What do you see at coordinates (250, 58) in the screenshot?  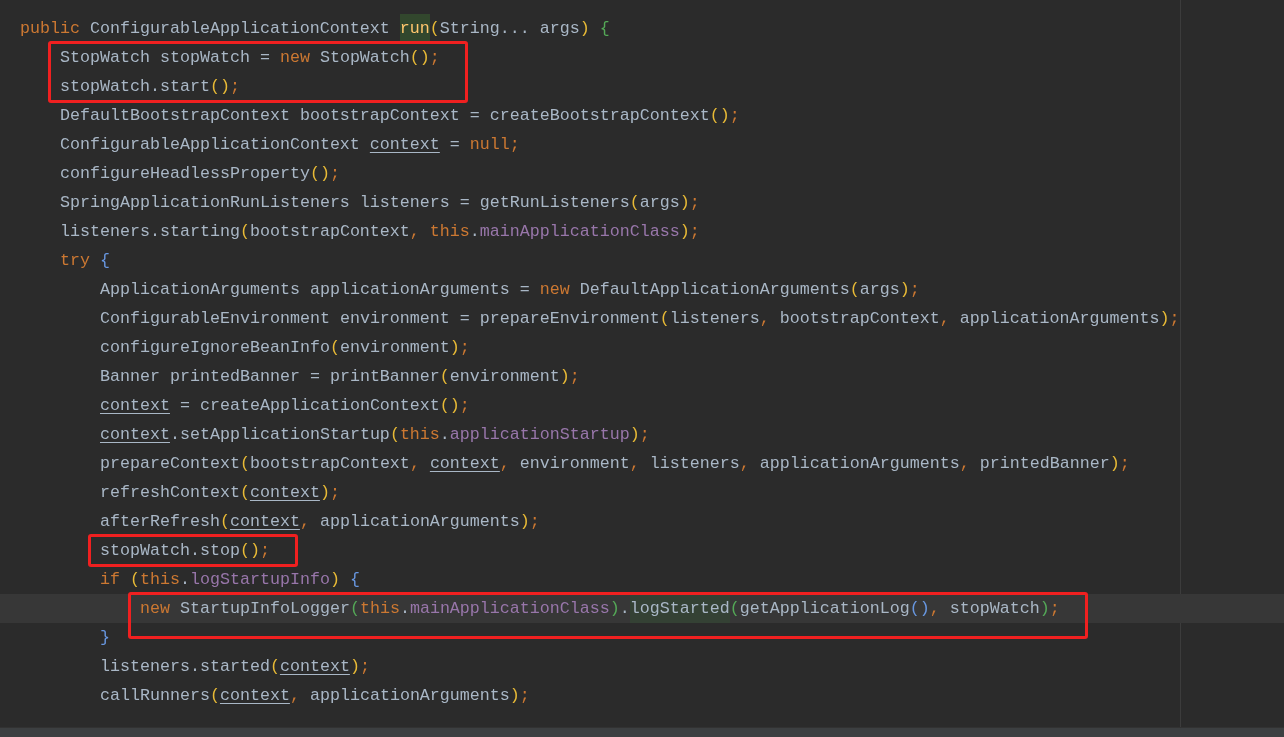 I see `code-line: StopWatch stopWatch = new StopWatch();` at bounding box center [250, 58].